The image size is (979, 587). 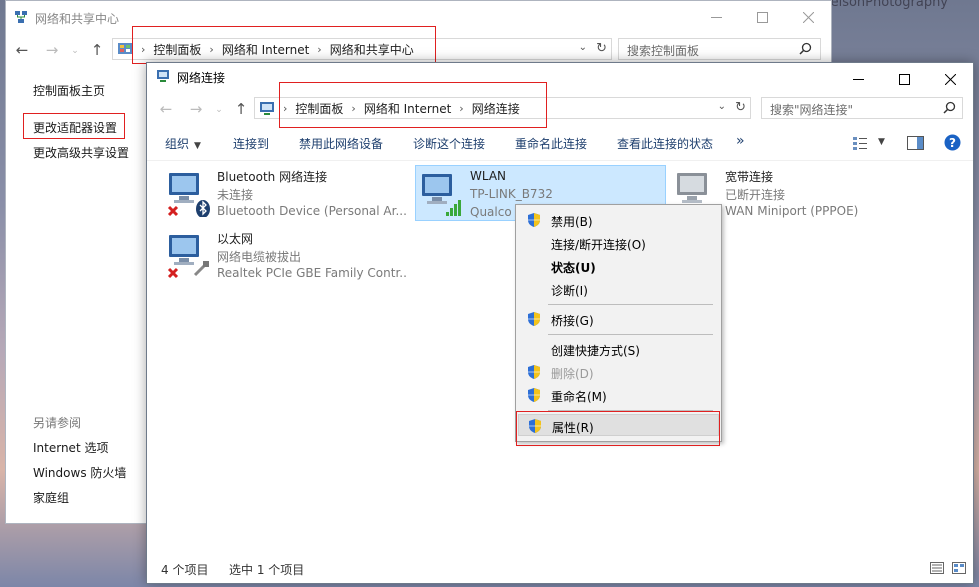 What do you see at coordinates (70, 447) in the screenshot?
I see `internet-options-link: Internet 选项` at bounding box center [70, 447].